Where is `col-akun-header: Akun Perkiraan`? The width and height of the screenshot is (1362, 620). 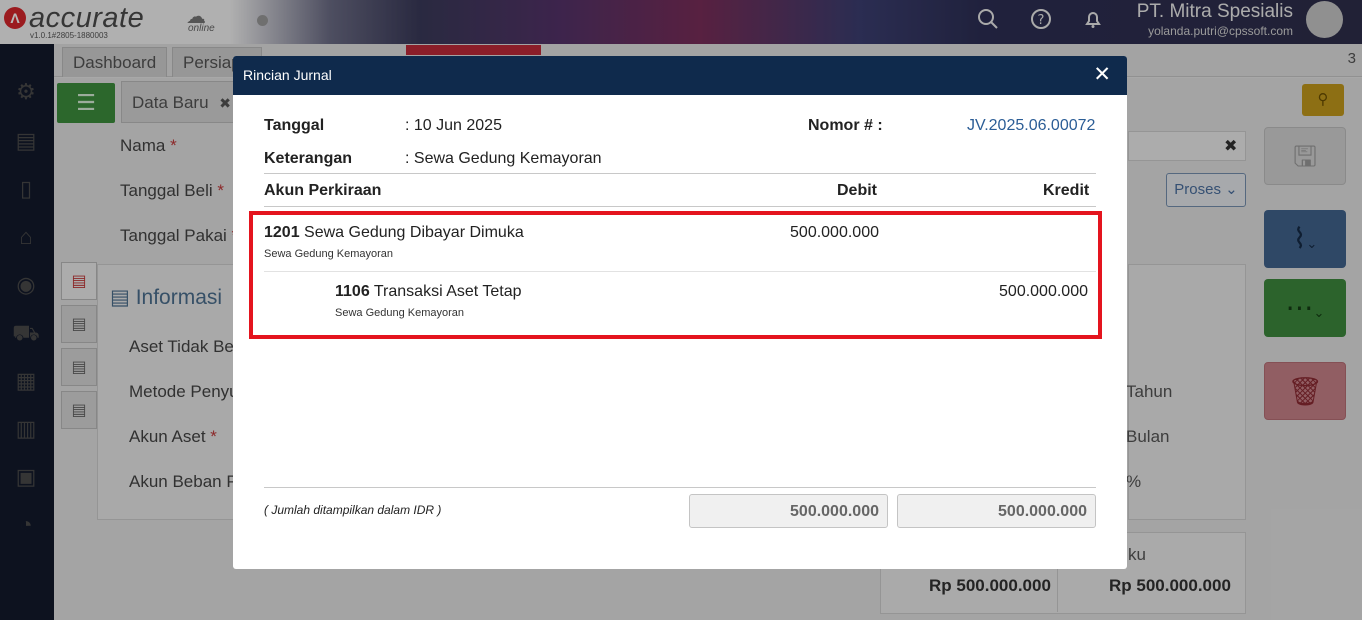
col-akun-header: Akun Perkiraan is located at coordinates (323, 190).